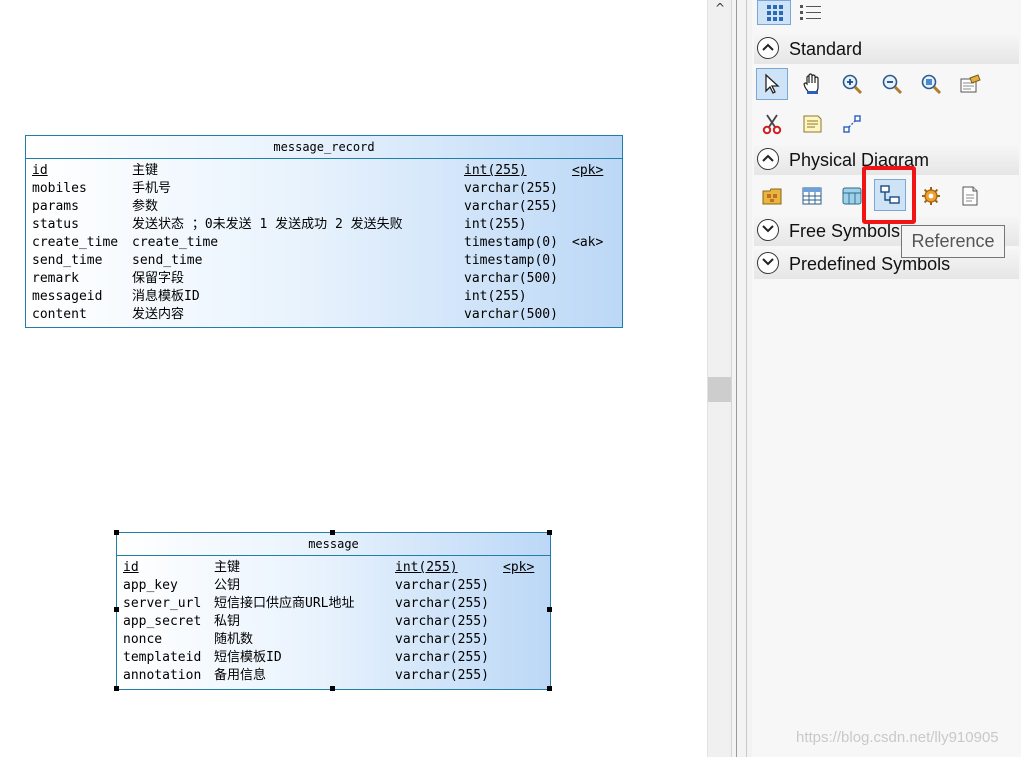 The width and height of the screenshot is (1021, 757). Describe the element at coordinates (333, 586) in the screenshot. I see `table-row: app_key 公钥 varchar(255)` at that location.